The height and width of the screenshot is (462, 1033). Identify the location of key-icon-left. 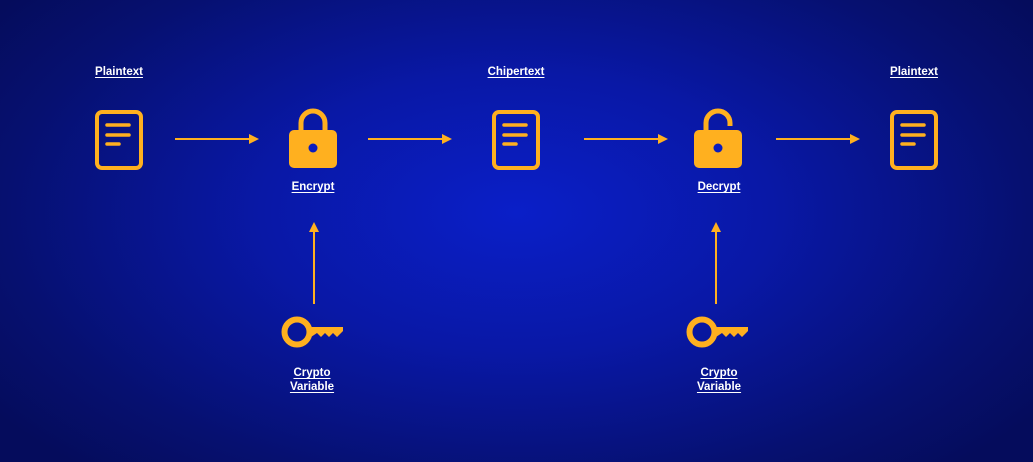
(312, 332).